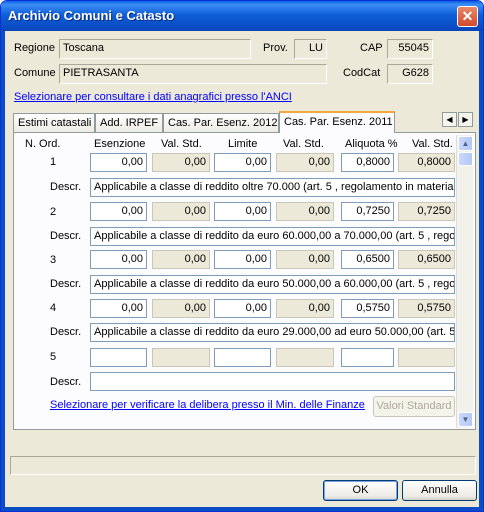 Image resolution: width=484 pixels, height=512 pixels. I want to click on header-limite: Limite, so click(243, 144).